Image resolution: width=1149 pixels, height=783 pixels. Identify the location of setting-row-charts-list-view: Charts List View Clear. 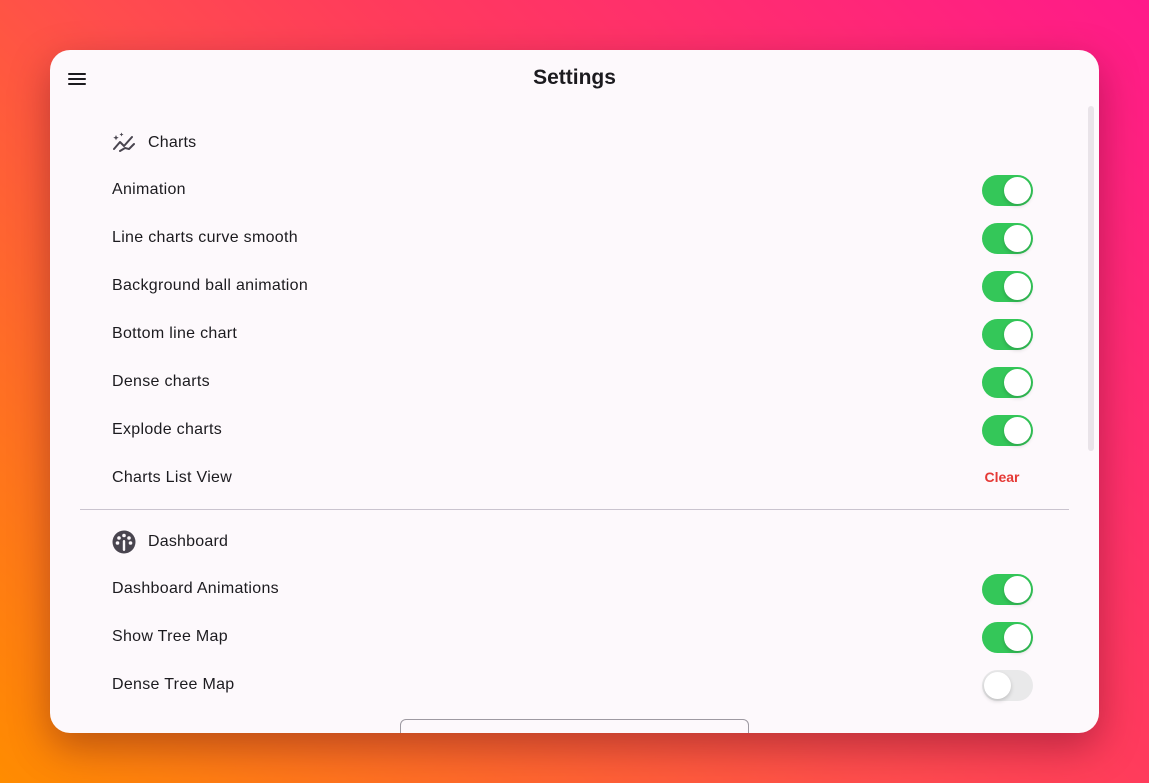
(574, 479).